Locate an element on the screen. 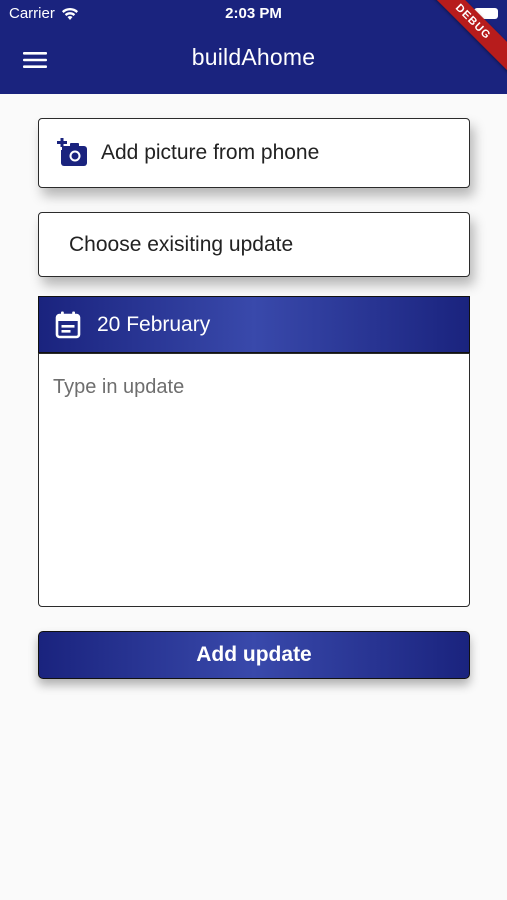  add-update-button: Add update is located at coordinates (254, 655).